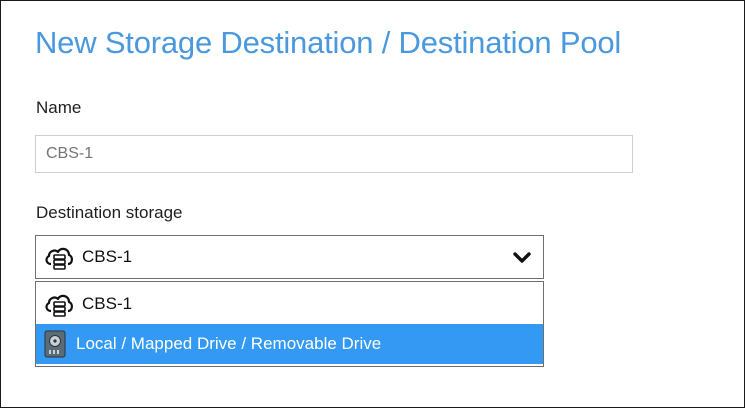 The height and width of the screenshot is (408, 745). I want to click on local-drive-icon, so click(55, 344).